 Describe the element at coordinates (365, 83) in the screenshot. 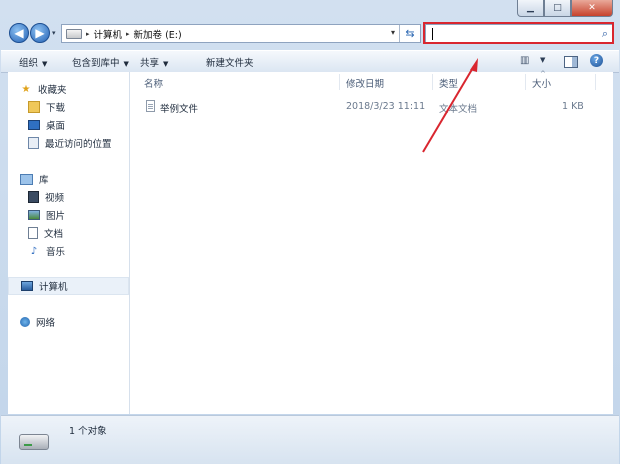

I see `column-header-modified: 修改日期` at that location.